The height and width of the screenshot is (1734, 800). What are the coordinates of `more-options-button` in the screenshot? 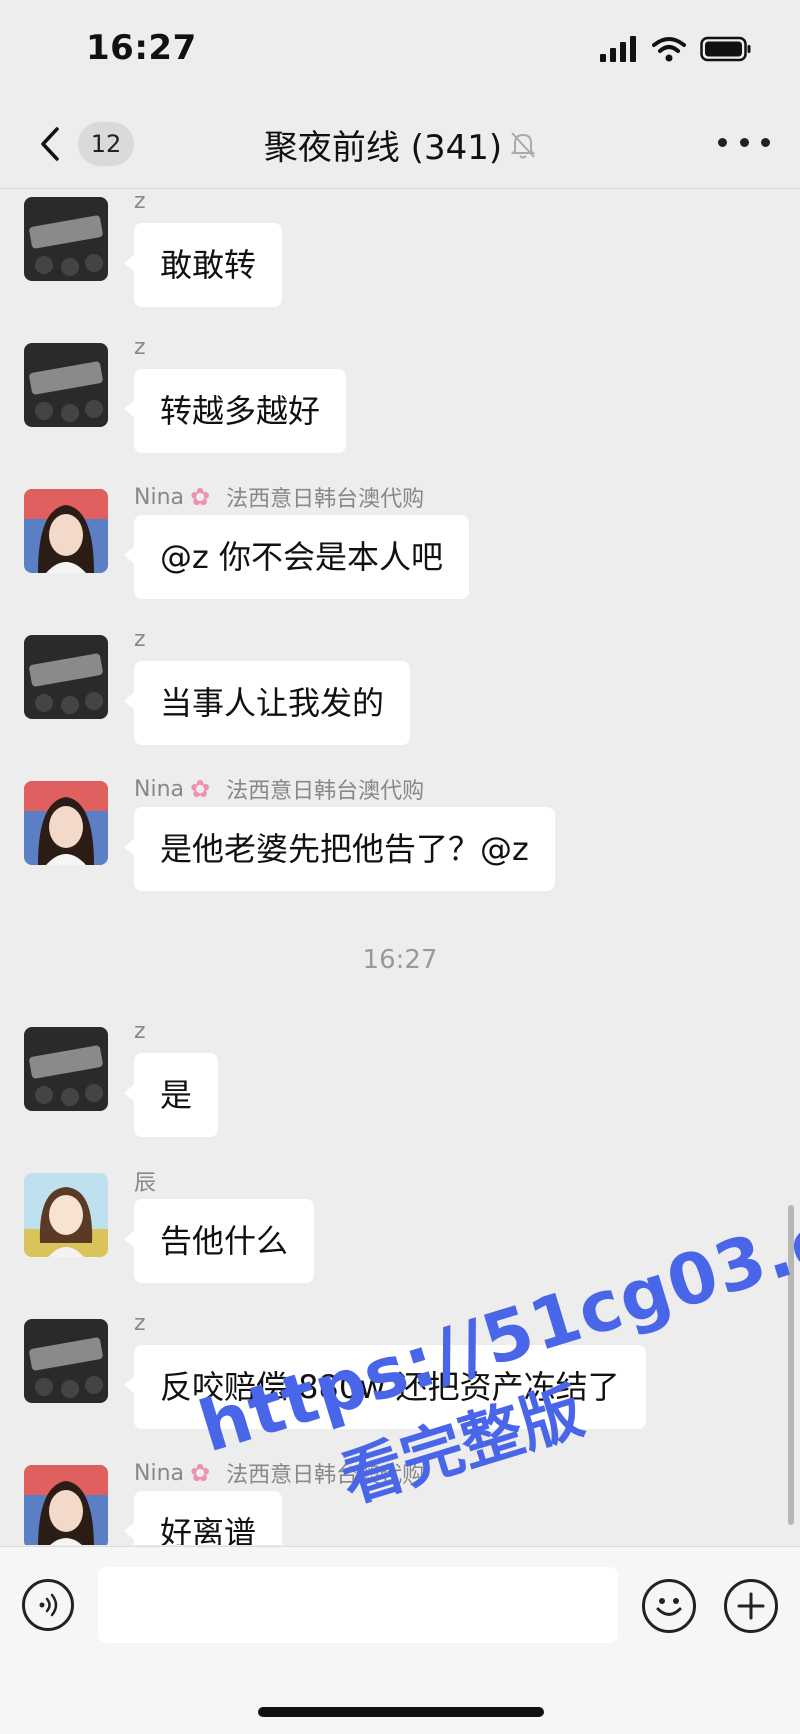 It's located at (744, 142).